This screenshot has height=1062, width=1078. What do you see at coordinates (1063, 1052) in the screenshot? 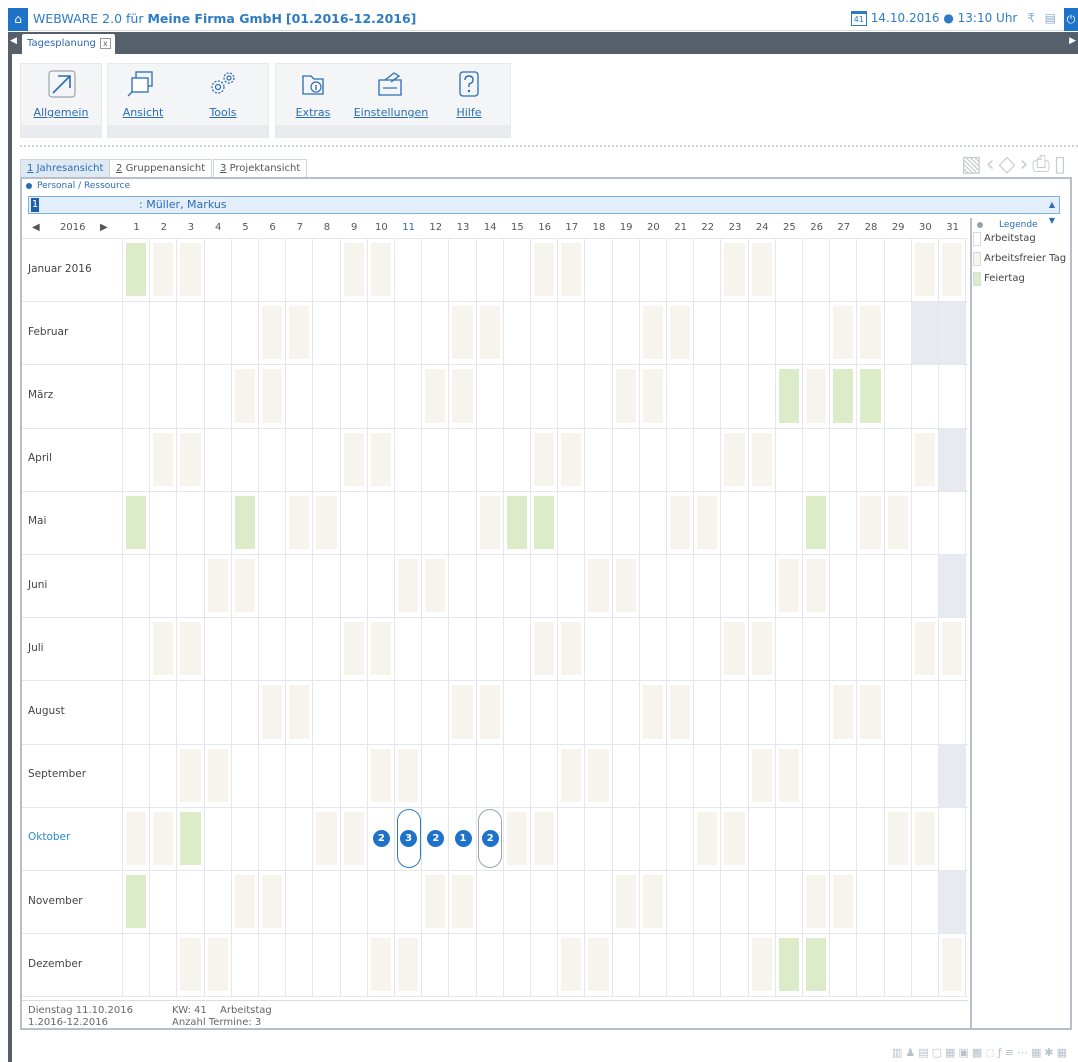
I see `calendar-small-icon: ▦` at bounding box center [1063, 1052].